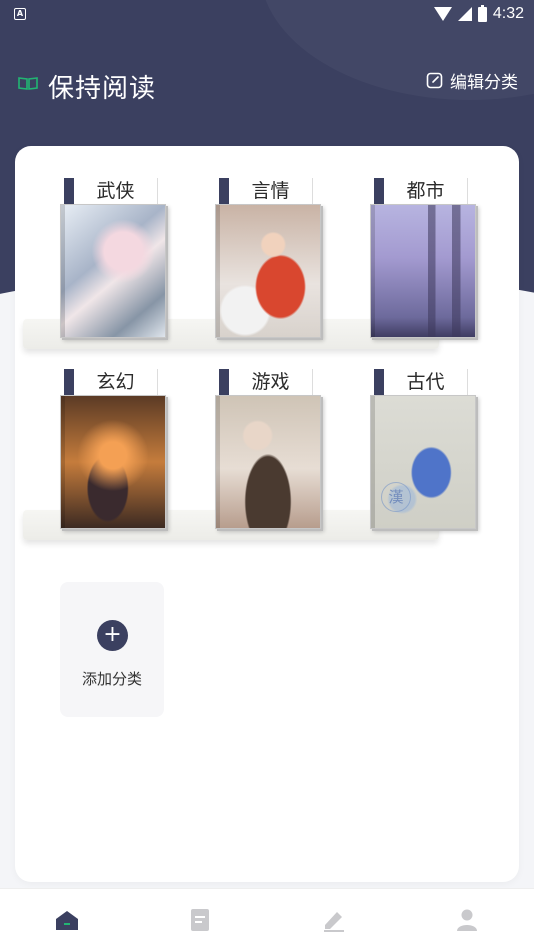 The height and width of the screenshot is (950, 534). What do you see at coordinates (267, 14) in the screenshot?
I see `status-bar: A 4:32` at bounding box center [267, 14].